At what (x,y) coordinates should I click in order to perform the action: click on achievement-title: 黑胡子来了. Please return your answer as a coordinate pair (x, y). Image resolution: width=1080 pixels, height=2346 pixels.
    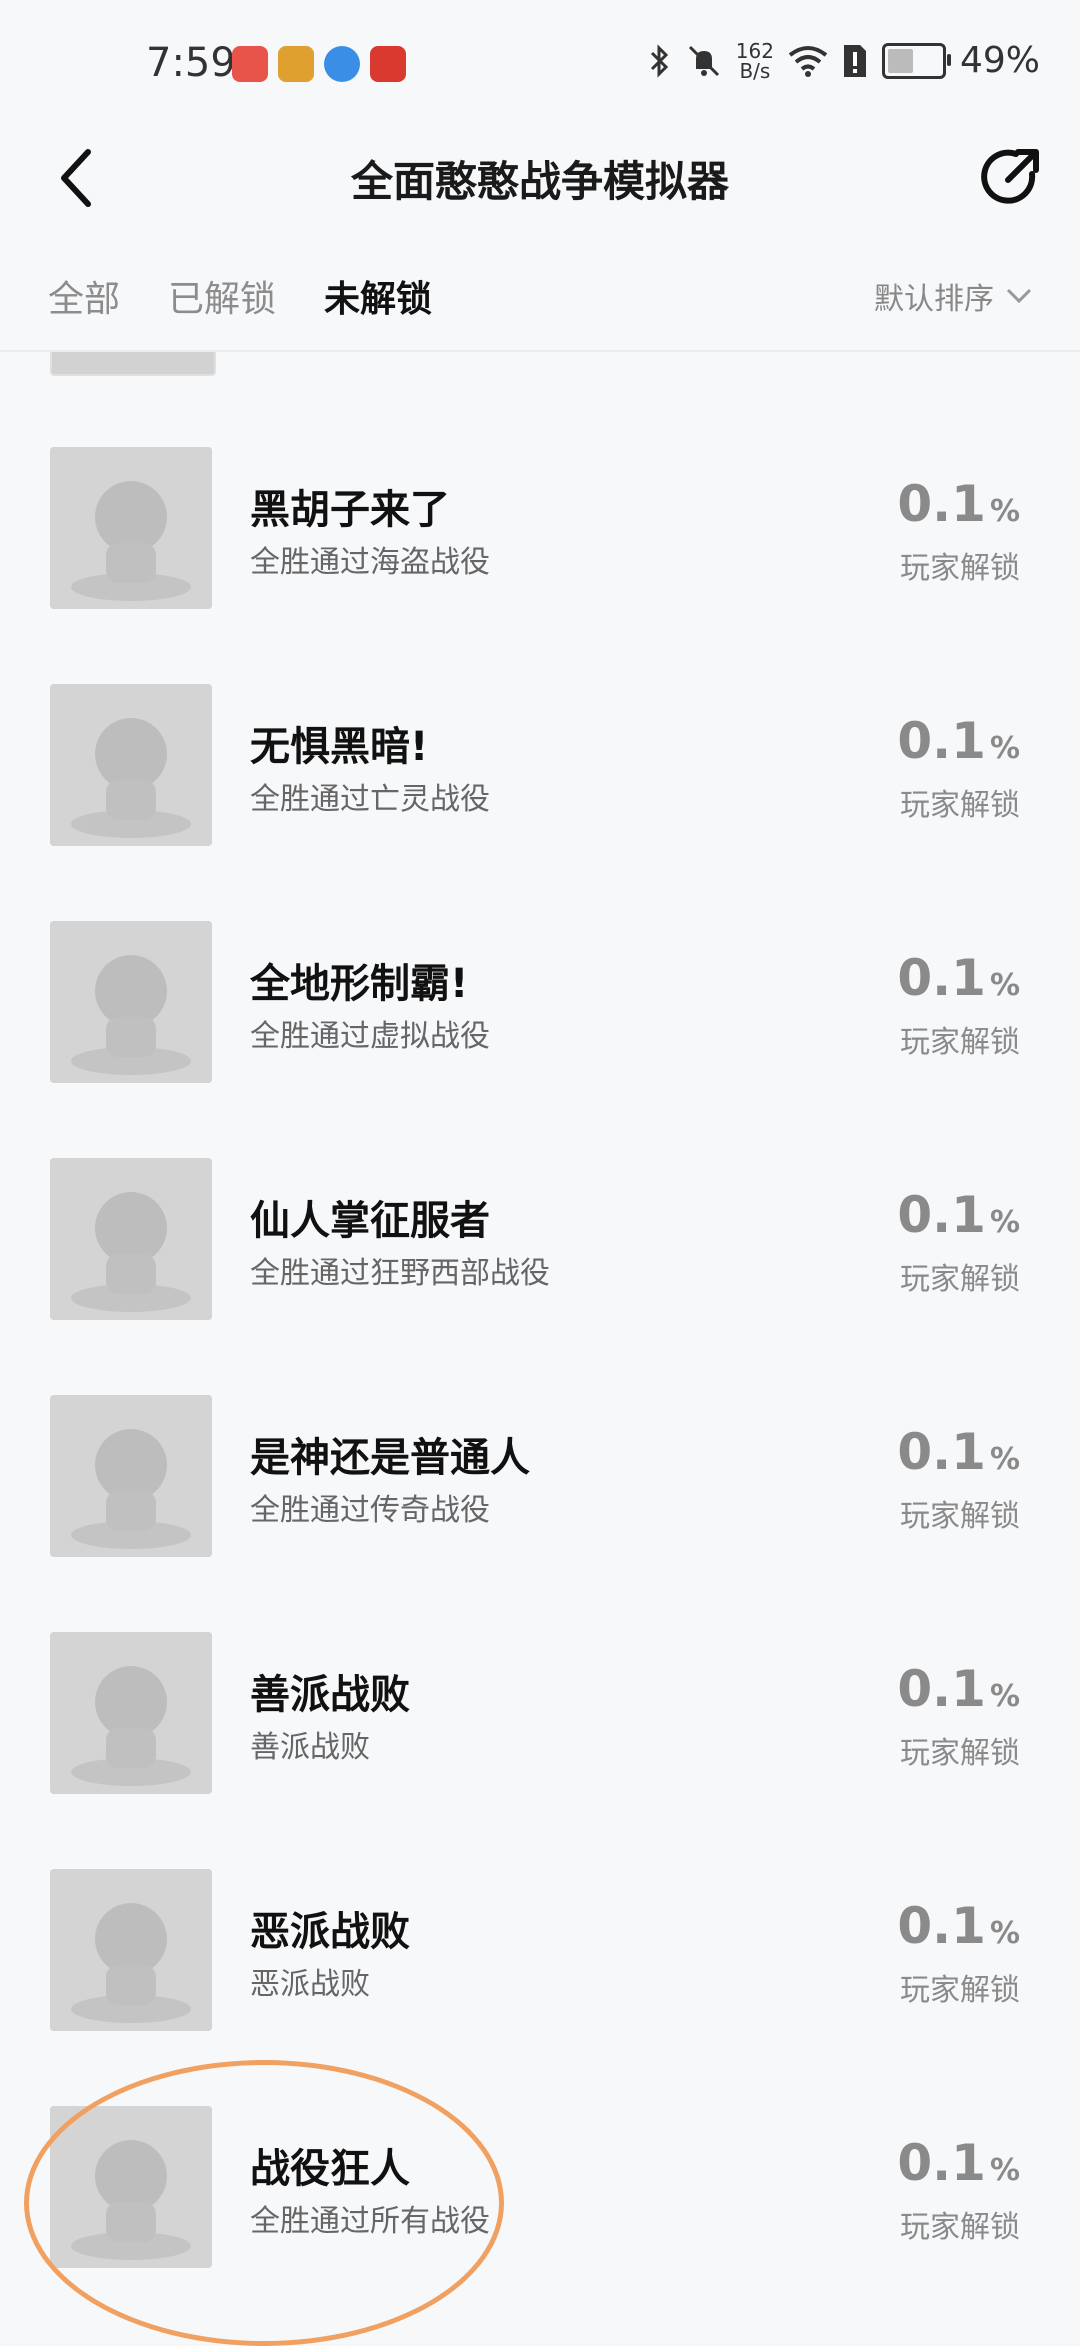
    Looking at the image, I should click on (350, 510).